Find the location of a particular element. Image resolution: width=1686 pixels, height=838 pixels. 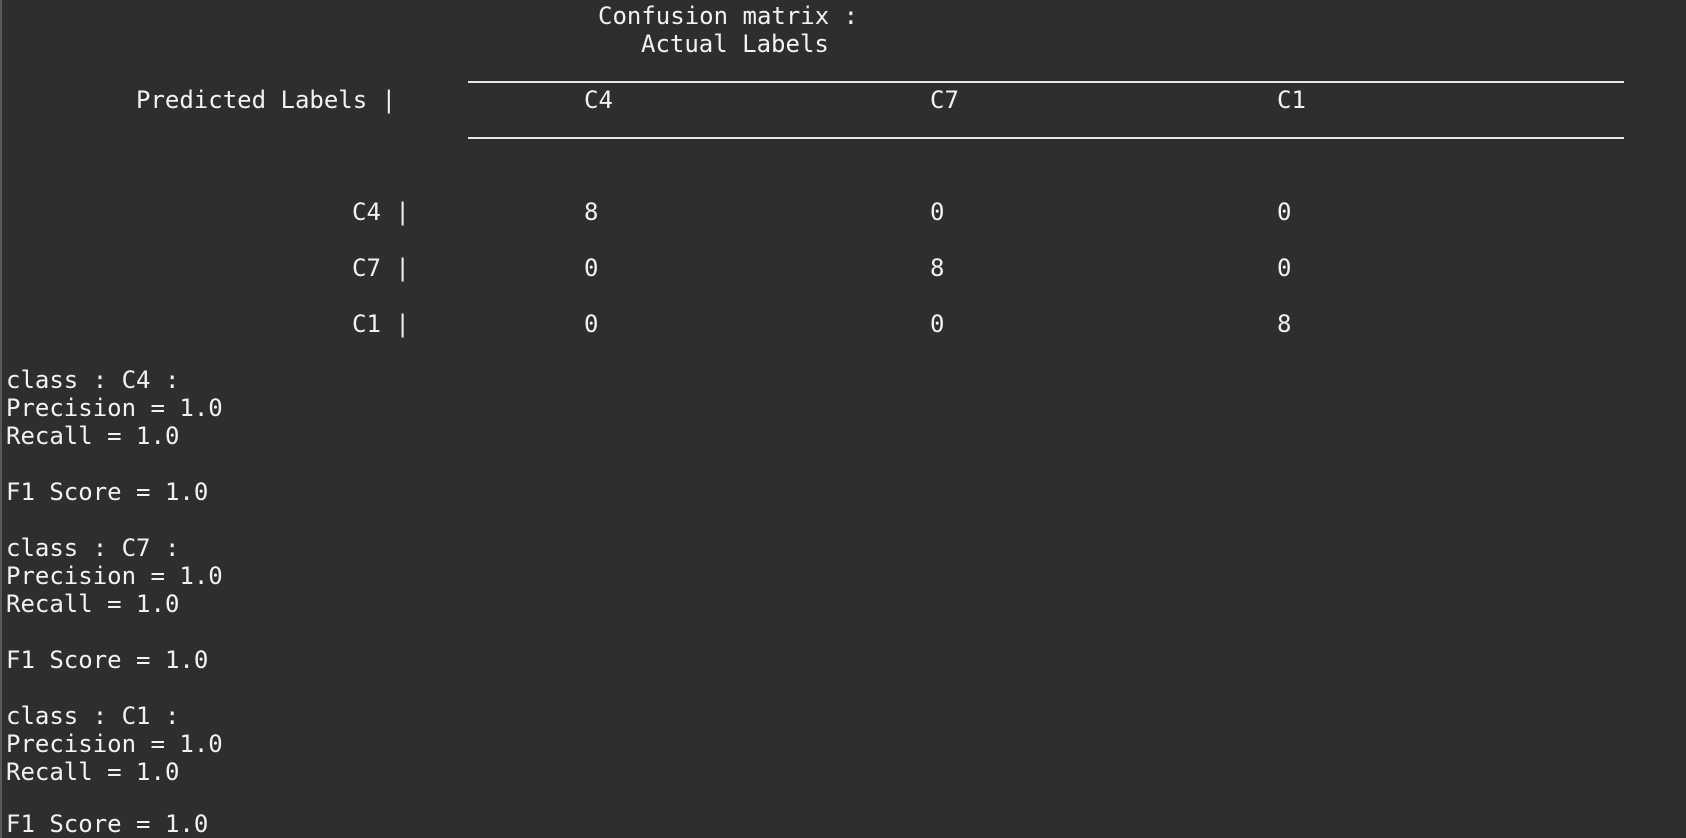

window-left-border is located at coordinates (1, 419).